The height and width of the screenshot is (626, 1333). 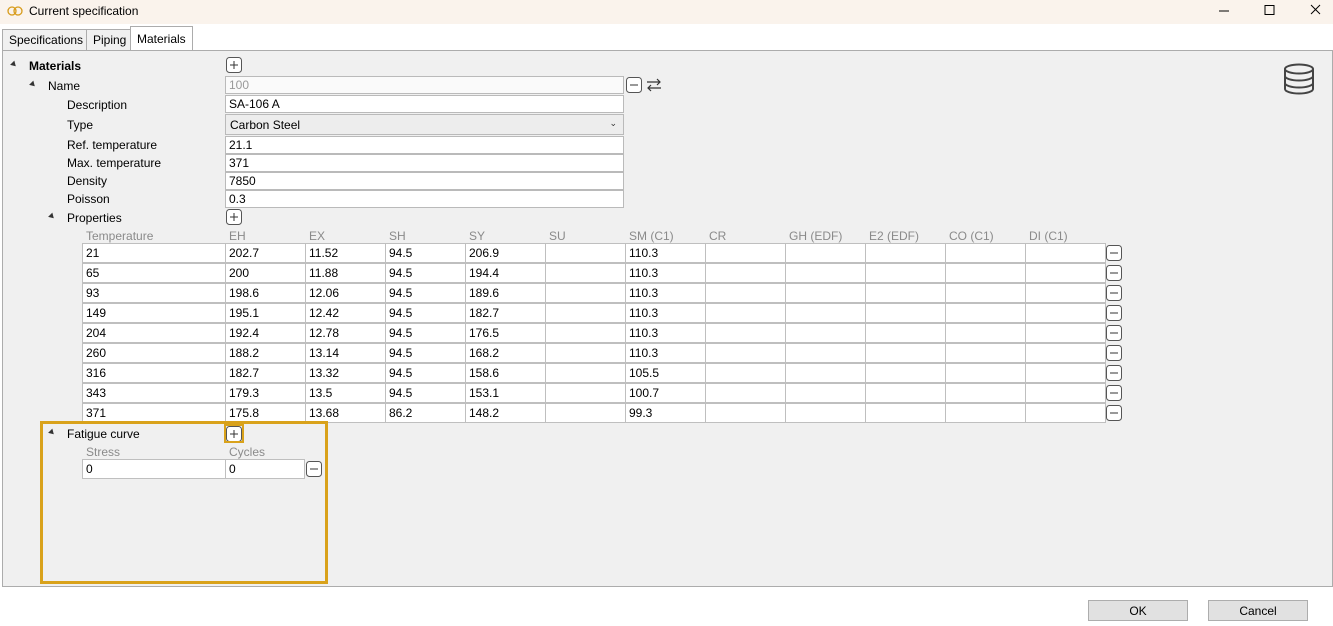 I want to click on database-icon, so click(x=1299, y=79).